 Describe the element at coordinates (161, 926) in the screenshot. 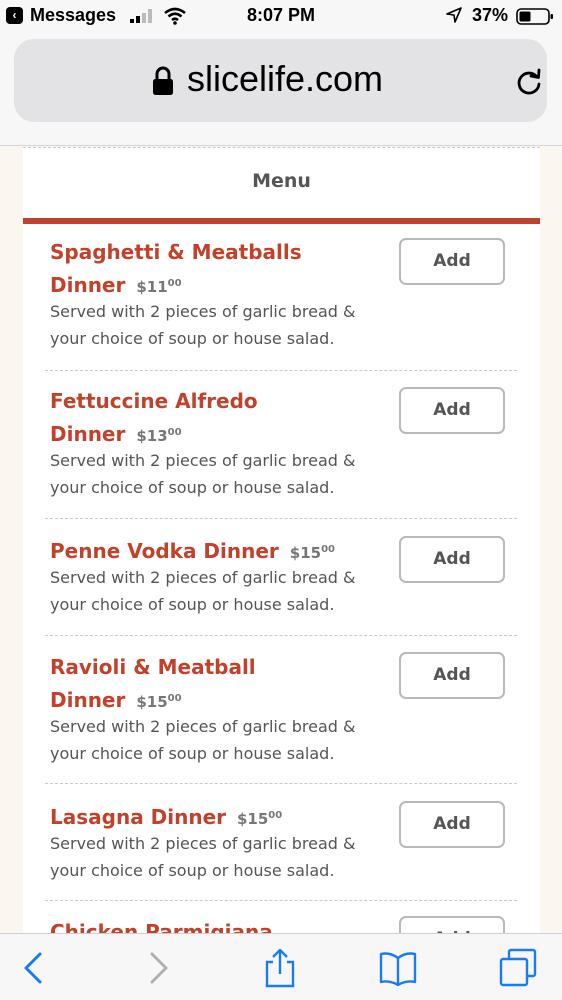

I see `item-name: Chicken Parmigiana` at that location.